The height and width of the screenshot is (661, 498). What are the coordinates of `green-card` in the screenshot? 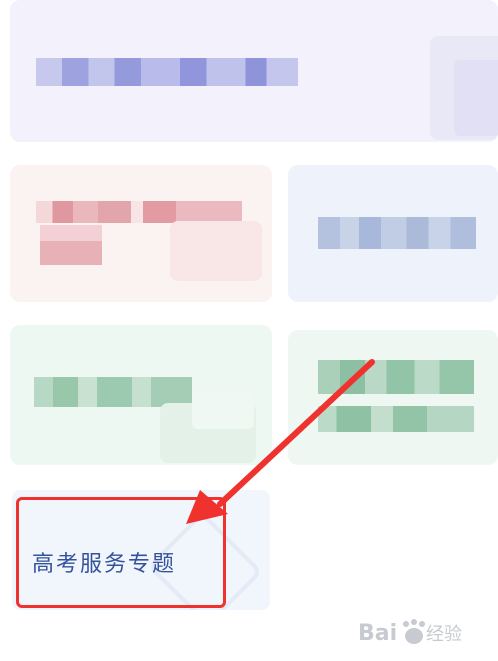 It's located at (141, 395).